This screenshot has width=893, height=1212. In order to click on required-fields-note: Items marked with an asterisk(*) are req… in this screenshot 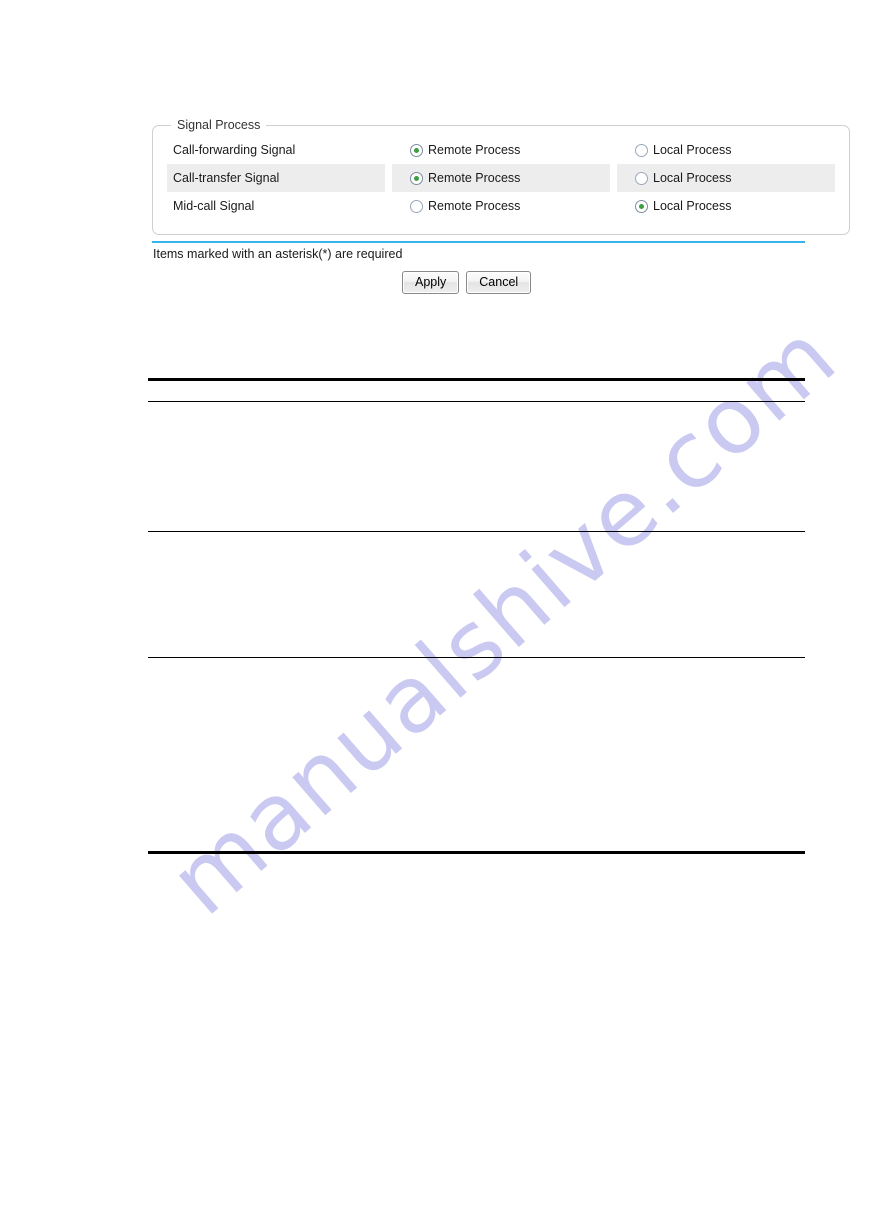, I will do `click(278, 254)`.